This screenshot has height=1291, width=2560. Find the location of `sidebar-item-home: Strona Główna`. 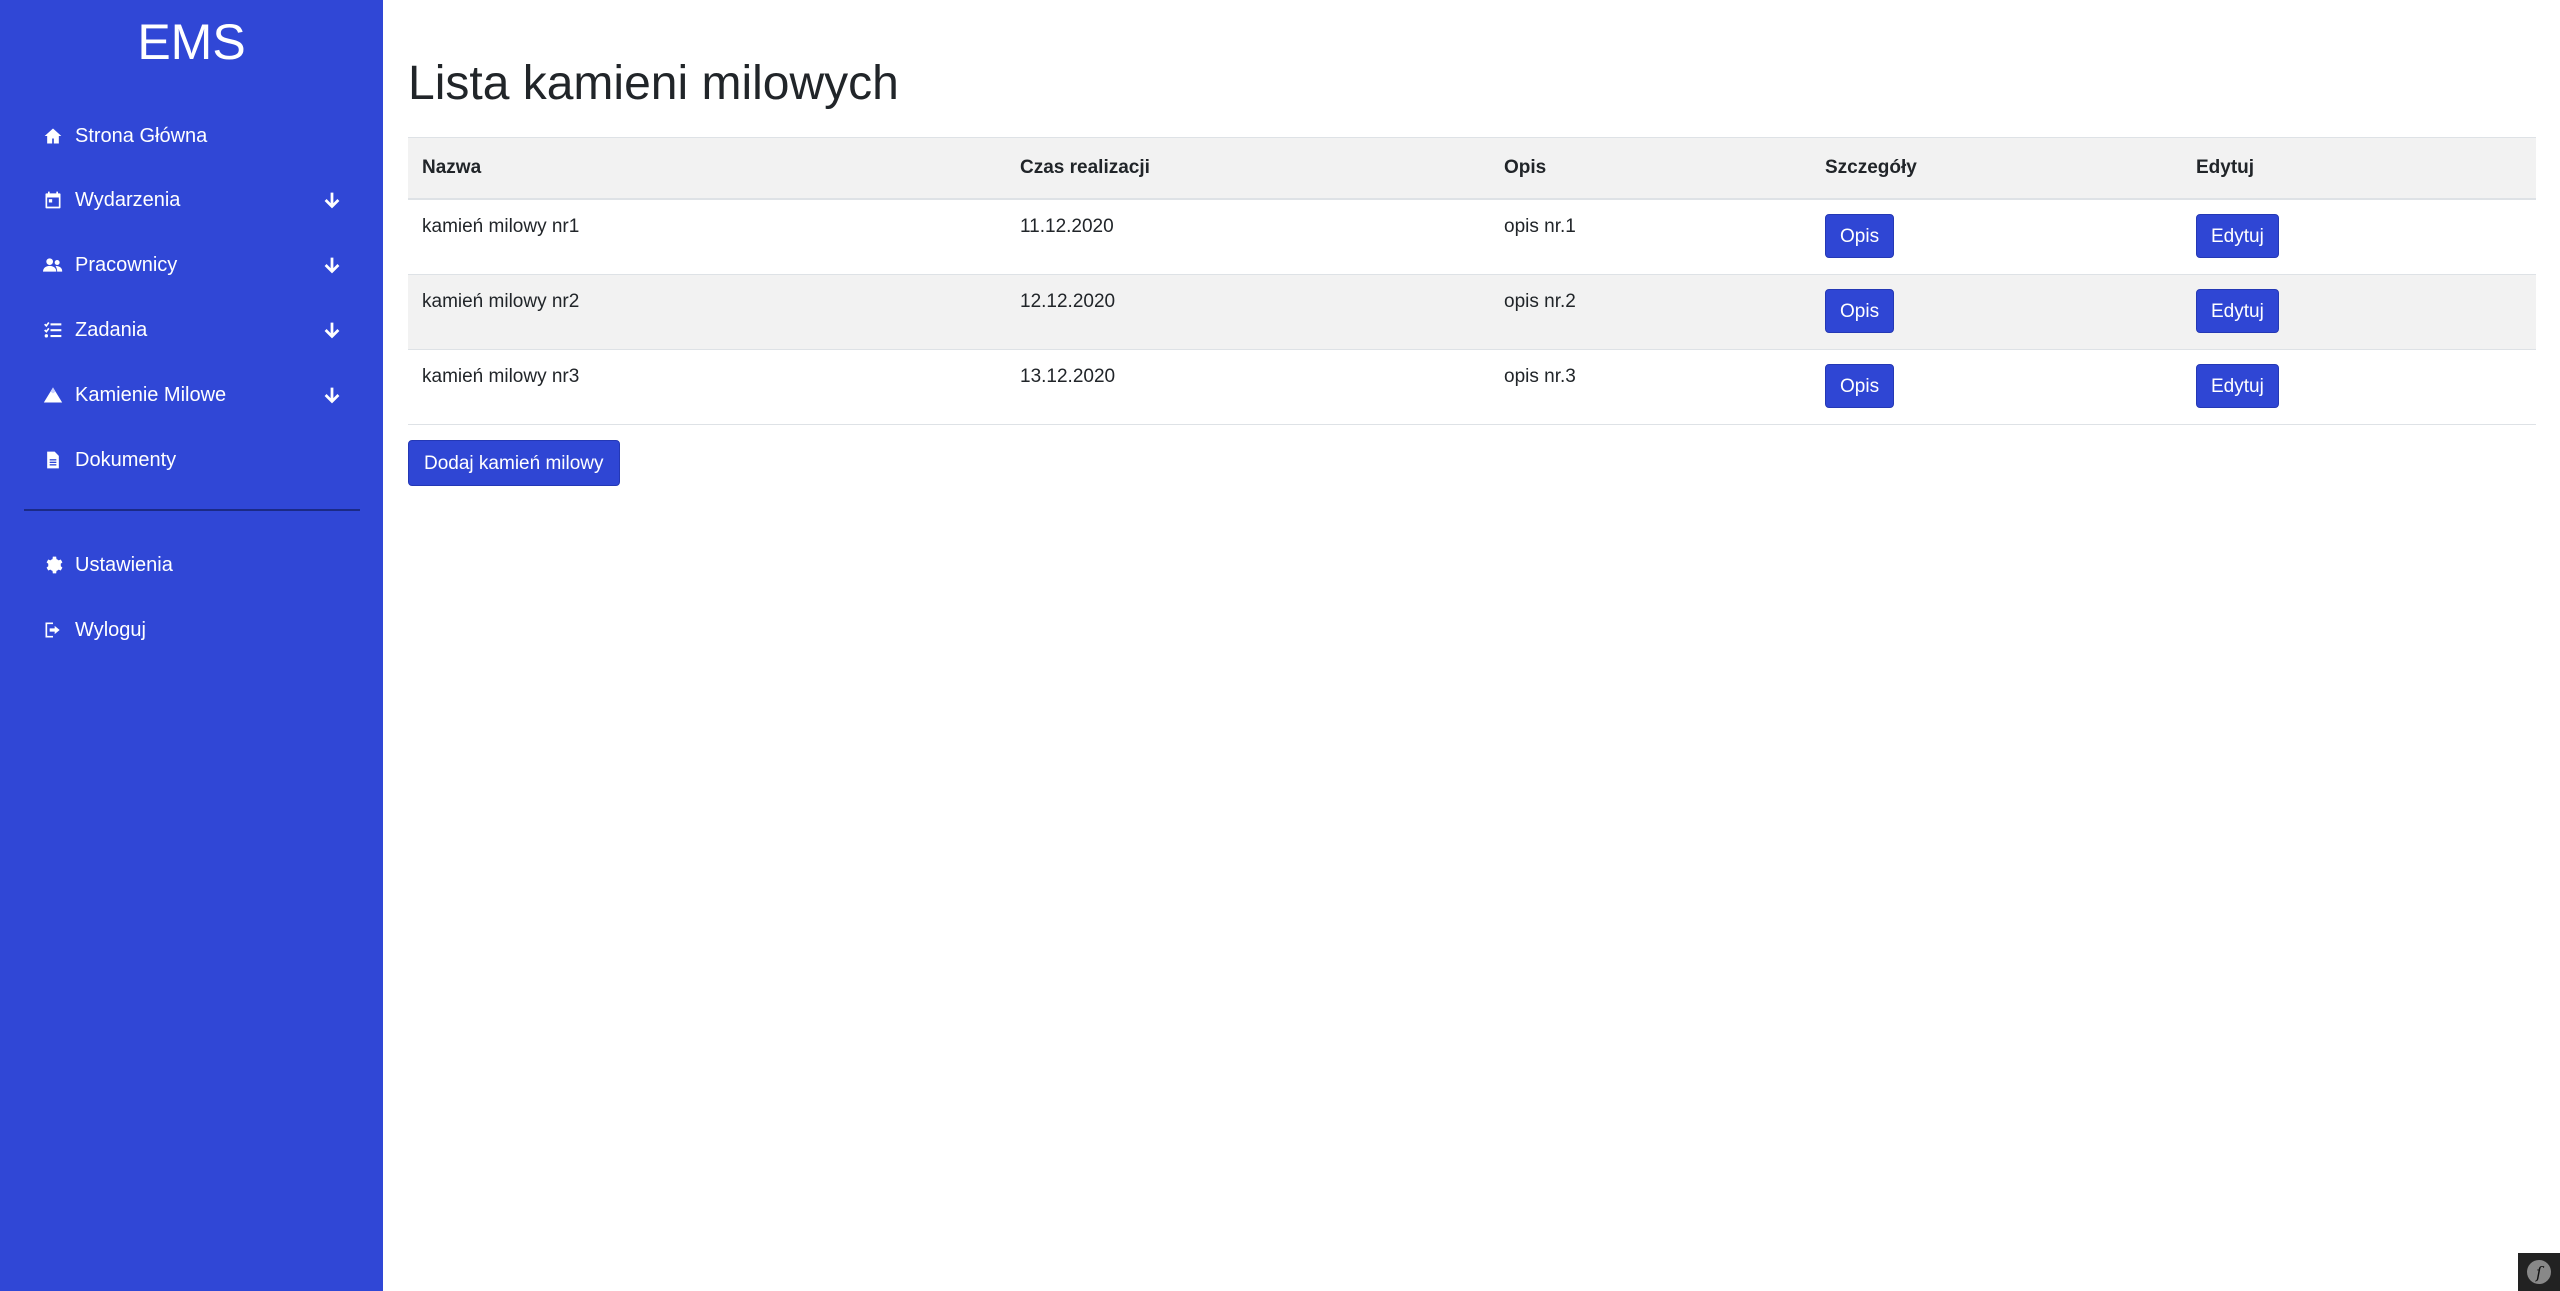

sidebar-item-home: Strona Główna is located at coordinates (184, 136).